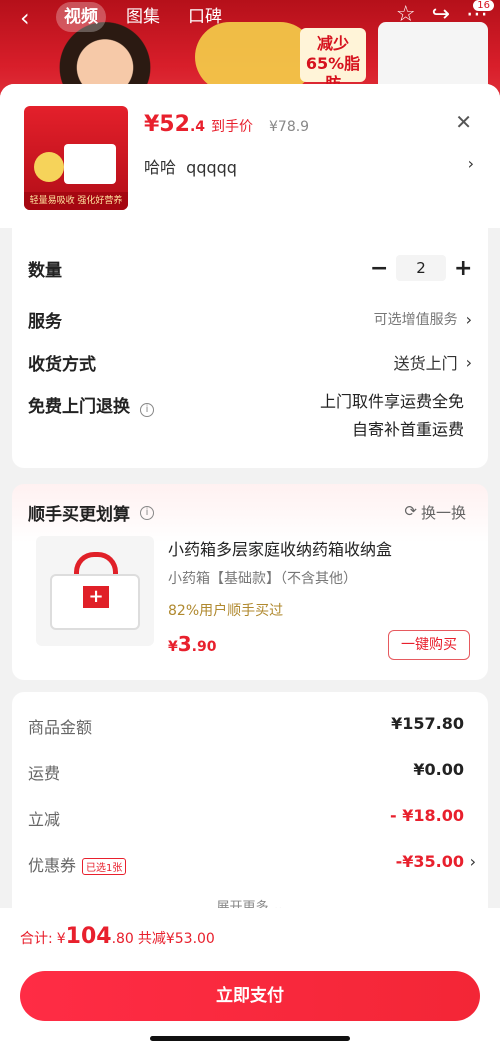  Describe the element at coordinates (441, 14) in the screenshot. I see `share-icon: ↪` at that location.